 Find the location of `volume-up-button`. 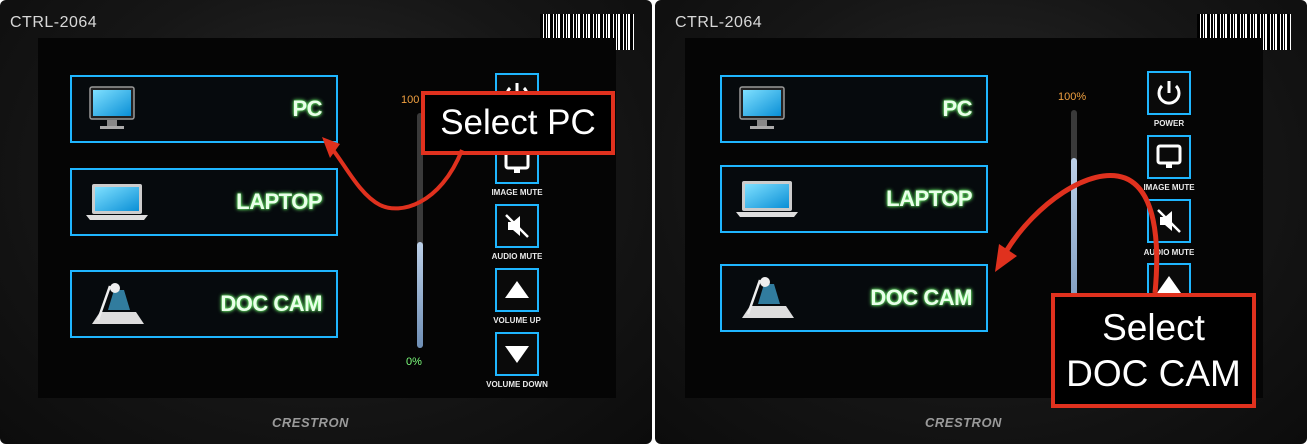

volume-up-button is located at coordinates (517, 290).